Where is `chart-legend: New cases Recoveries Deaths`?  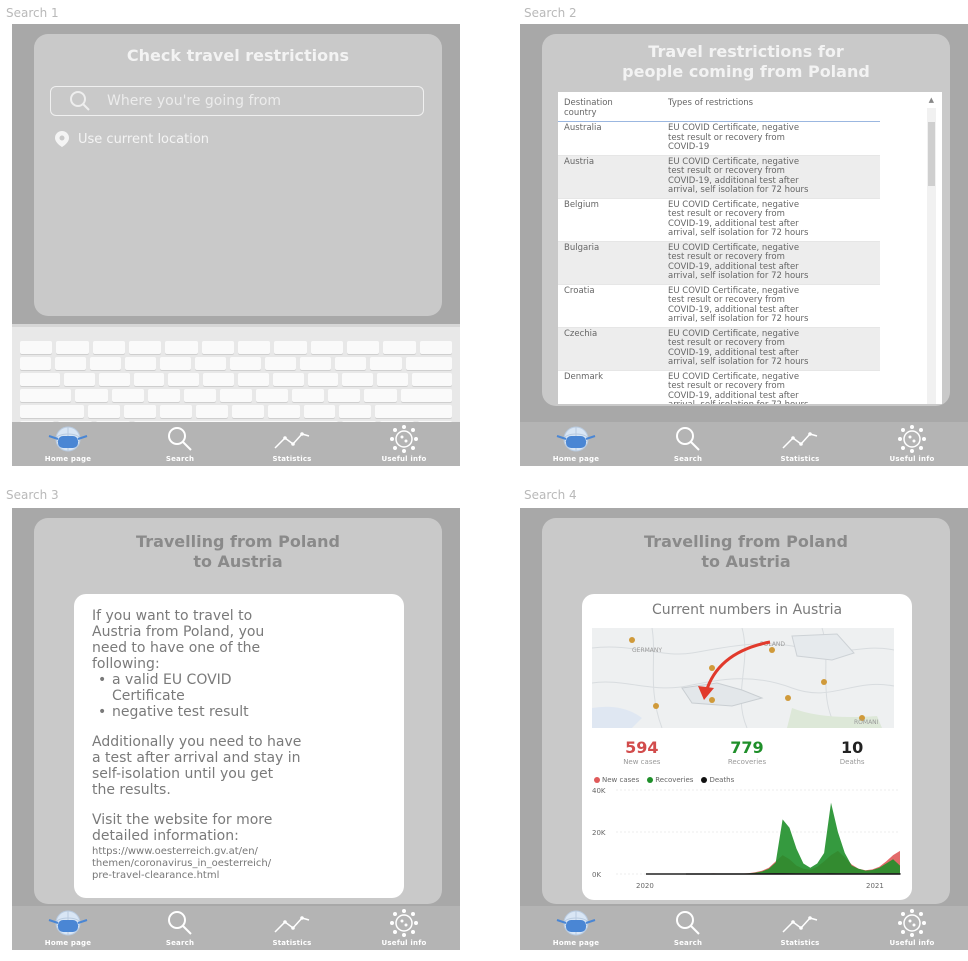 chart-legend: New cases Recoveries Deaths is located at coordinates (664, 780).